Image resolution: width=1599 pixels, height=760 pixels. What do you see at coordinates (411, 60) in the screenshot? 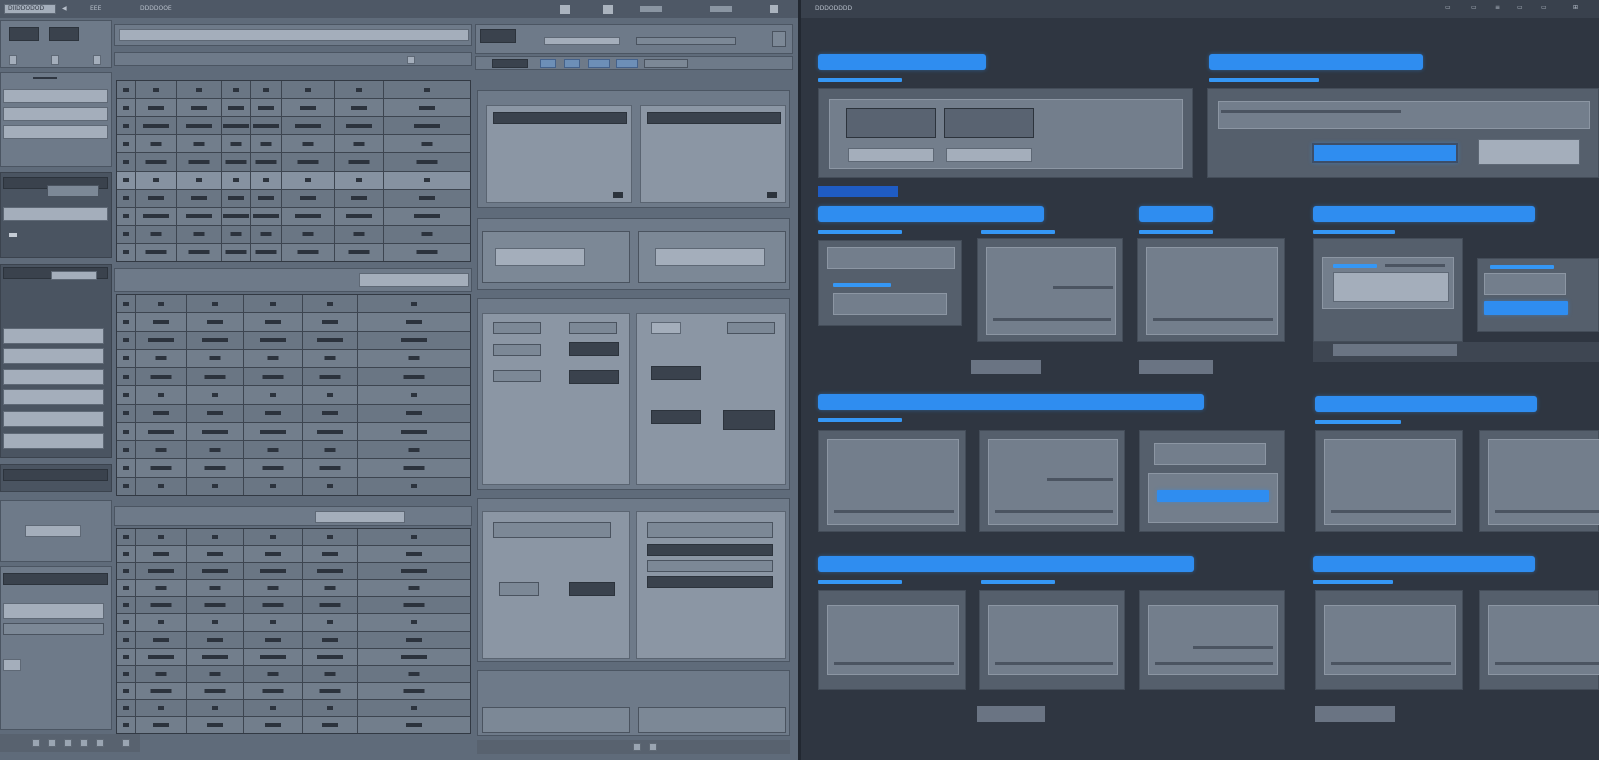
I see `search-icon` at bounding box center [411, 60].